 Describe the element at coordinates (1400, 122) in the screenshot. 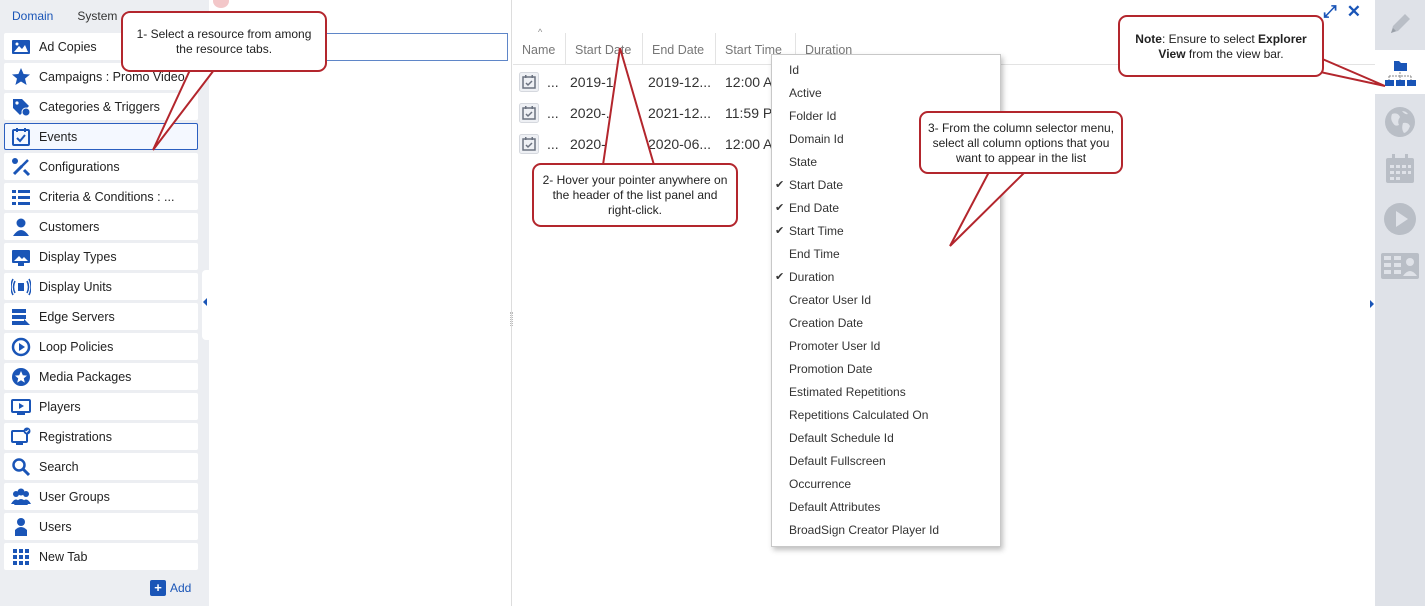

I see `map-view-button` at that location.